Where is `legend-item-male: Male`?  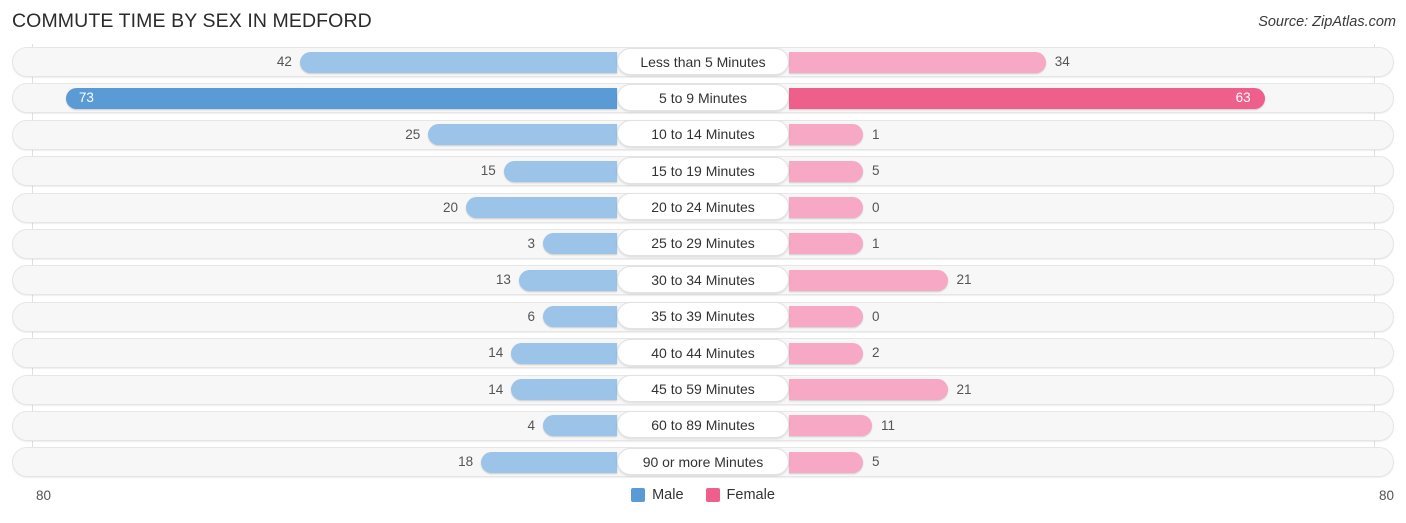
legend-item-male: Male is located at coordinates (657, 495).